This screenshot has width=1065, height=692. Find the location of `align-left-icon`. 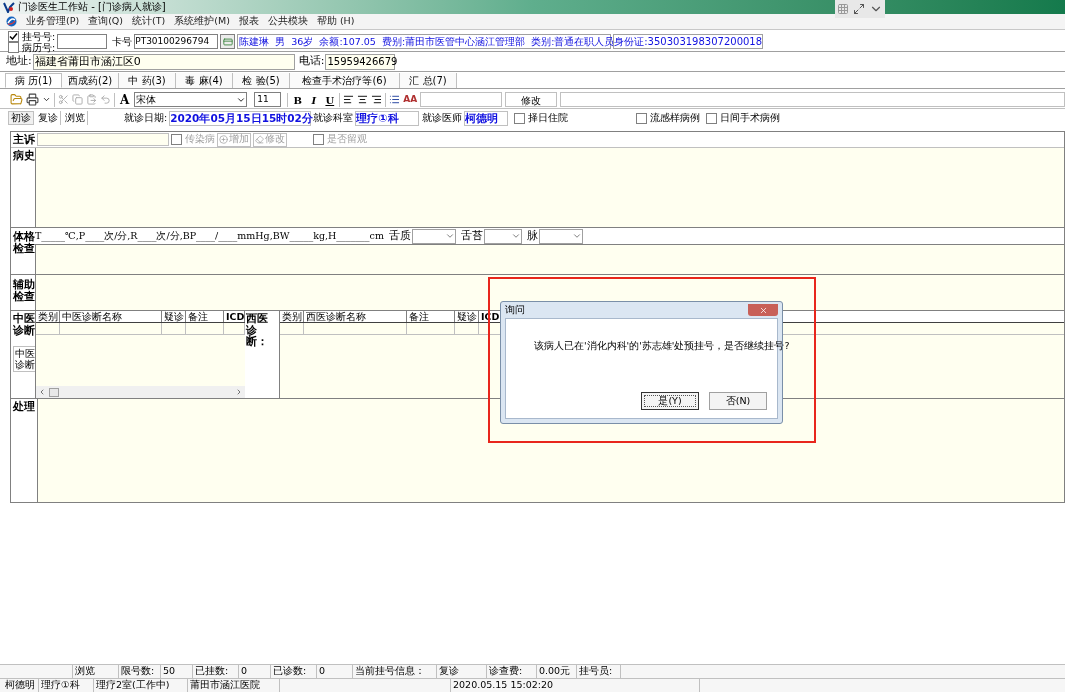

align-left-icon is located at coordinates (349, 99).